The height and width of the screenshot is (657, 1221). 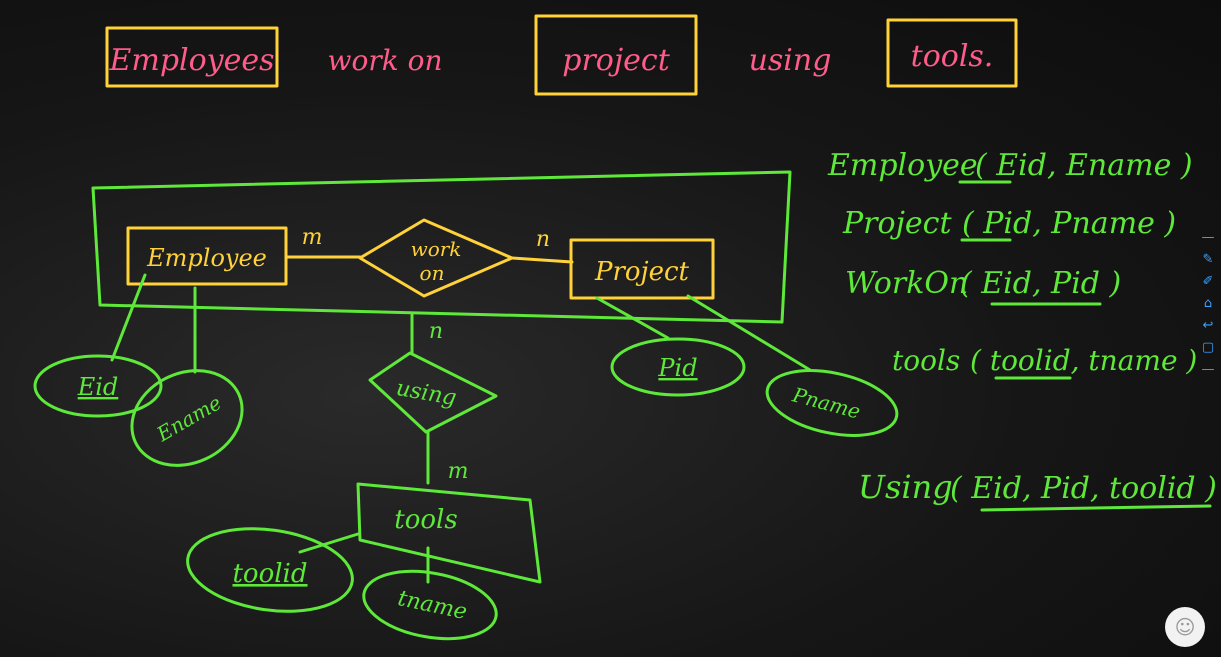 I want to click on schema-employee-fields: ( Eid, Ename ), so click(x=1084, y=165).